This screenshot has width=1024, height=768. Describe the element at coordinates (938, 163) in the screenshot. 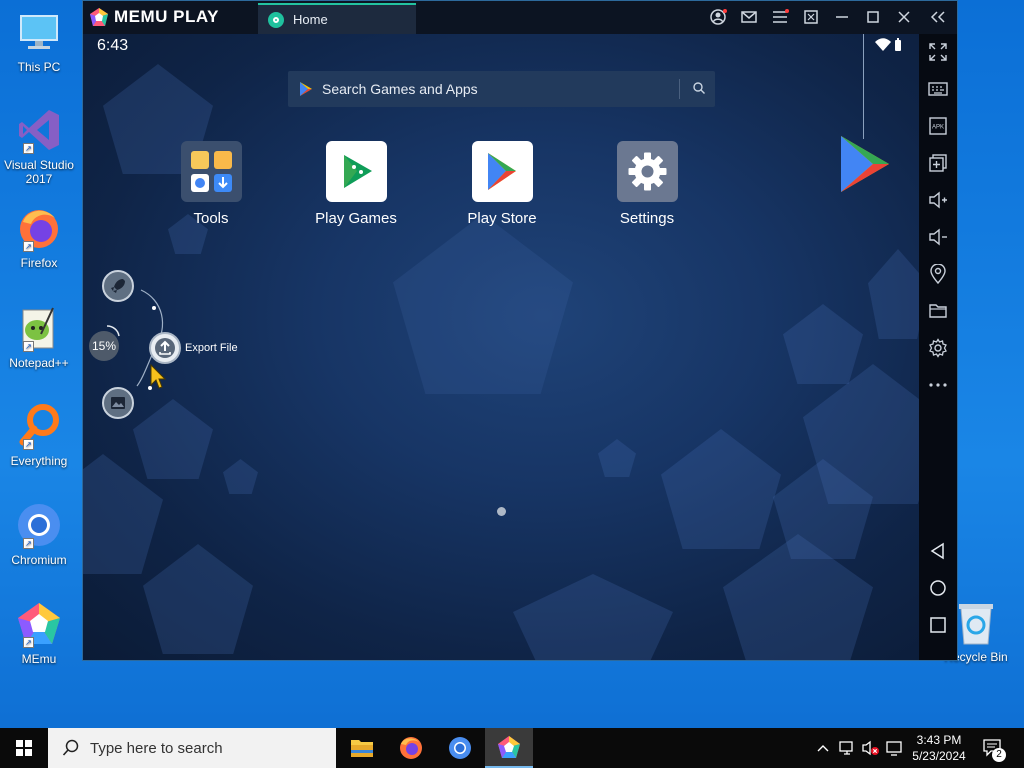

I see `multi-instance-icon` at that location.